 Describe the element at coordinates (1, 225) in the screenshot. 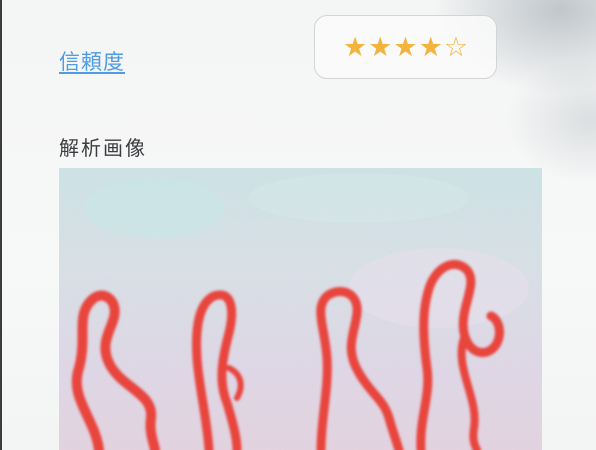

I see `window-edge` at that location.